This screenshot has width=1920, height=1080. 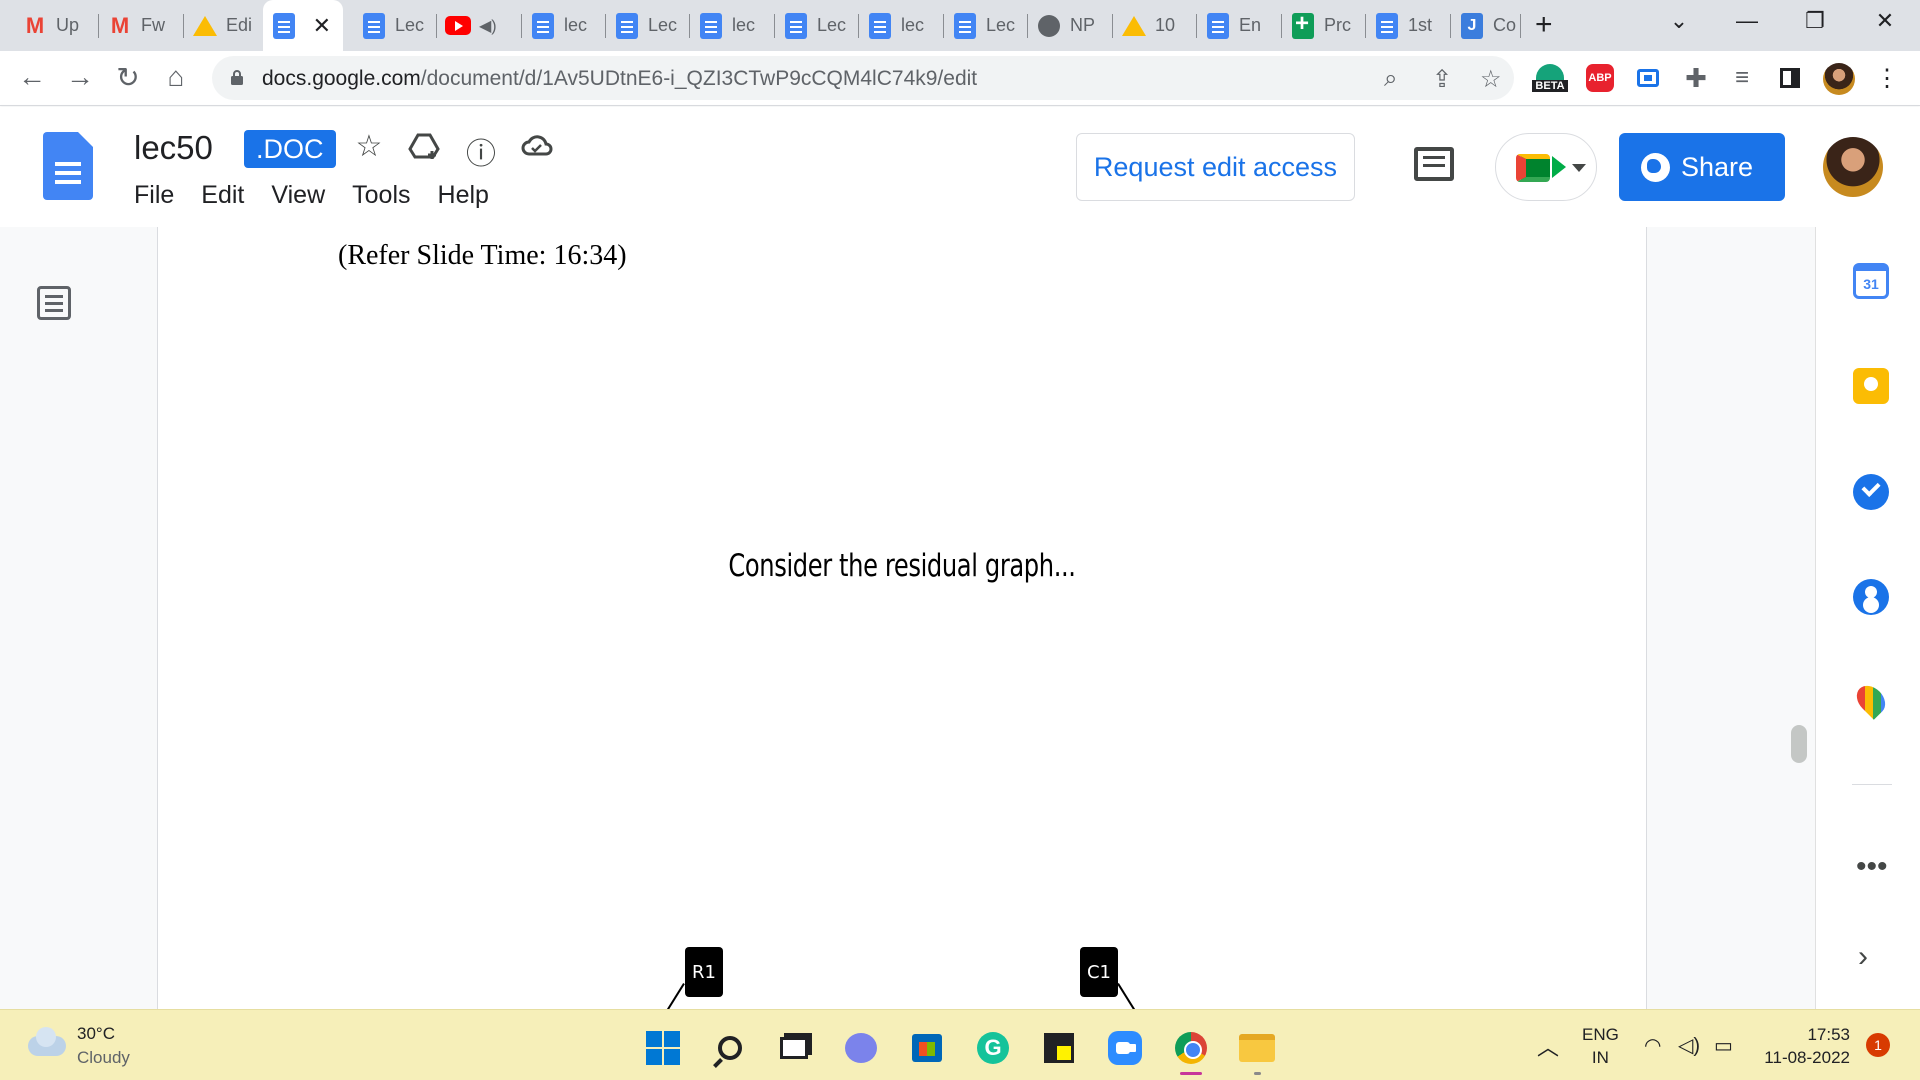 What do you see at coordinates (1134, 26) in the screenshot?
I see `google-drive-icon` at bounding box center [1134, 26].